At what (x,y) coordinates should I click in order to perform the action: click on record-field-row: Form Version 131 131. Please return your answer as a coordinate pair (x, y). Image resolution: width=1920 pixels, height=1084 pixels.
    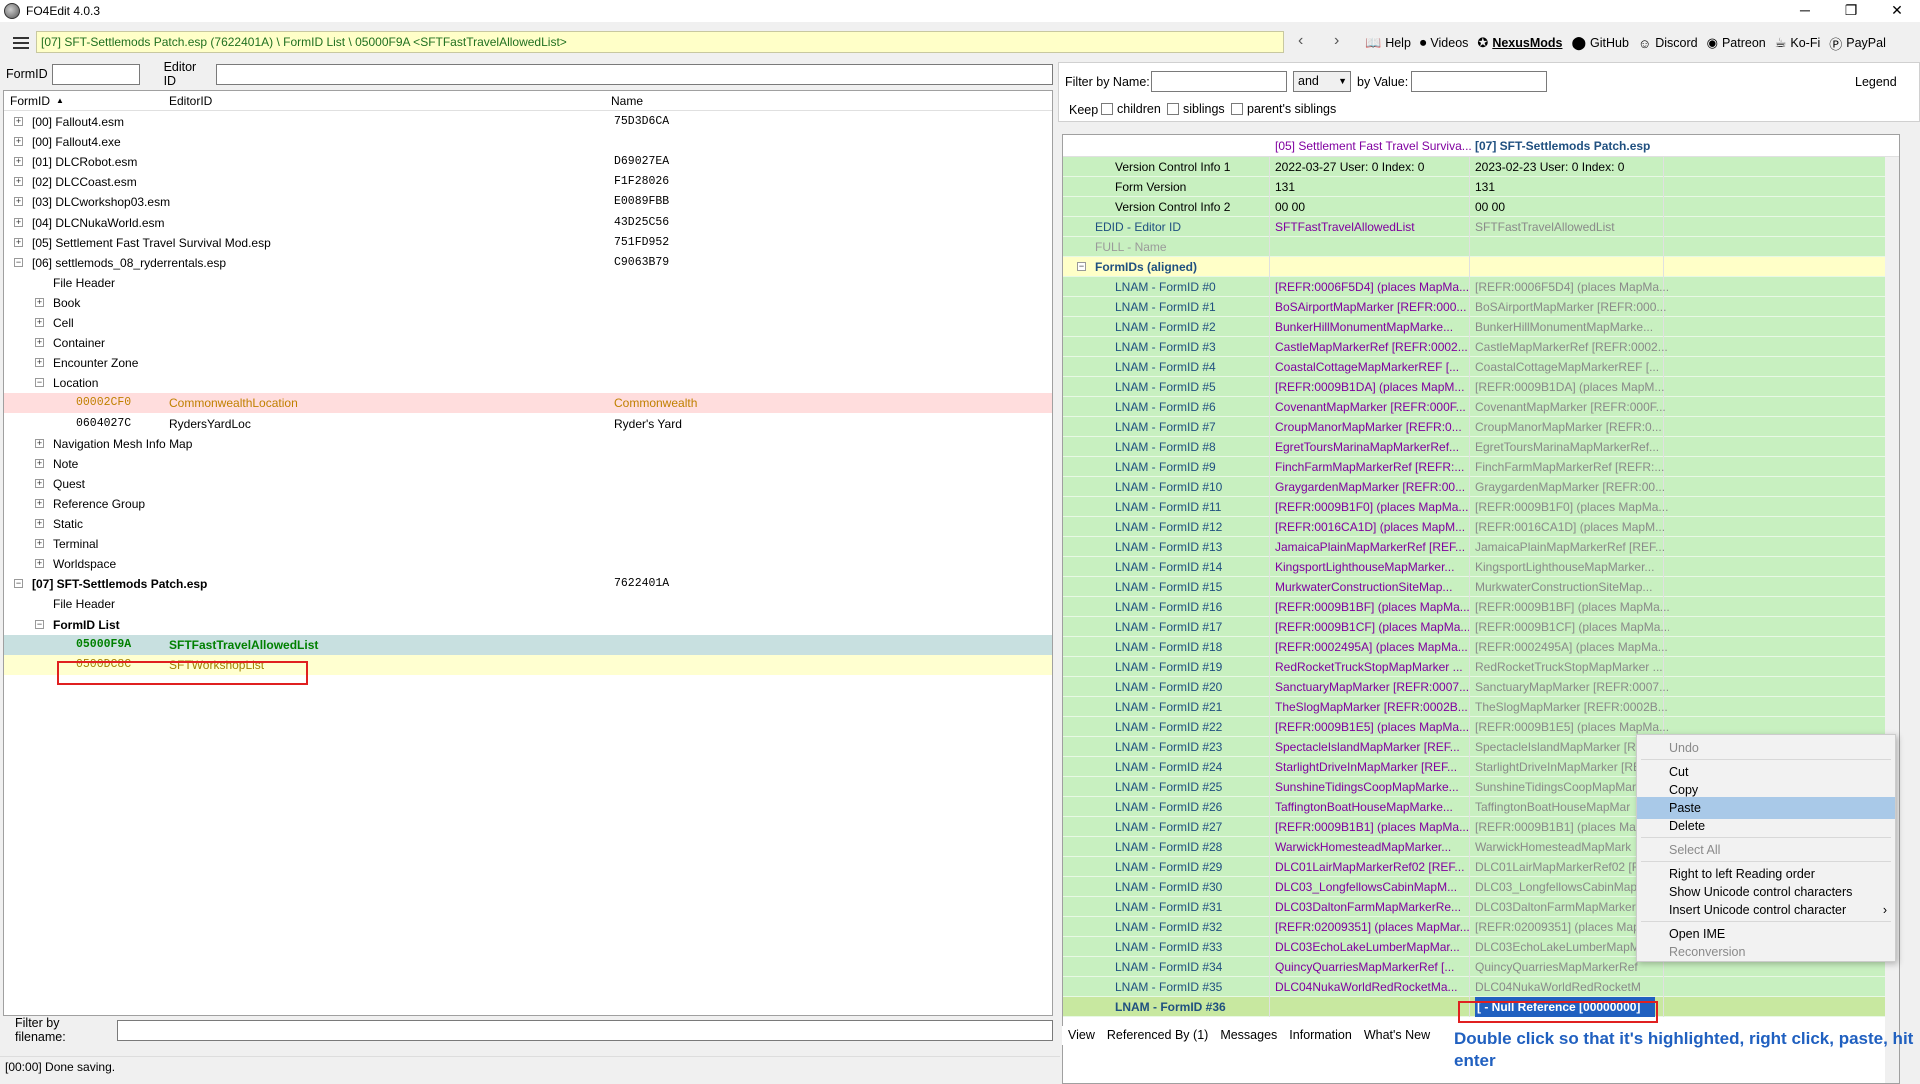
    Looking at the image, I should click on (1481, 187).